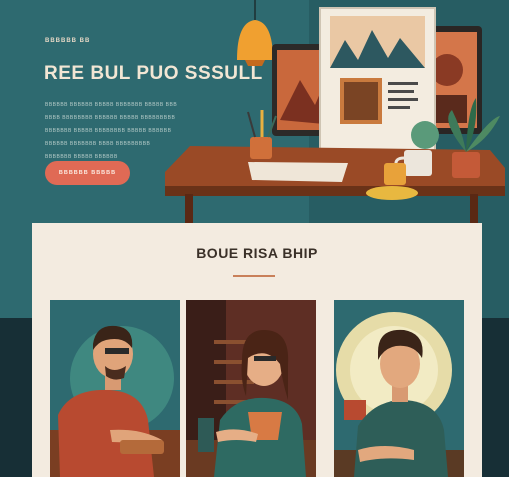  What do you see at coordinates (377, 82) in the screenshot?
I see `monitor-icon` at bounding box center [377, 82].